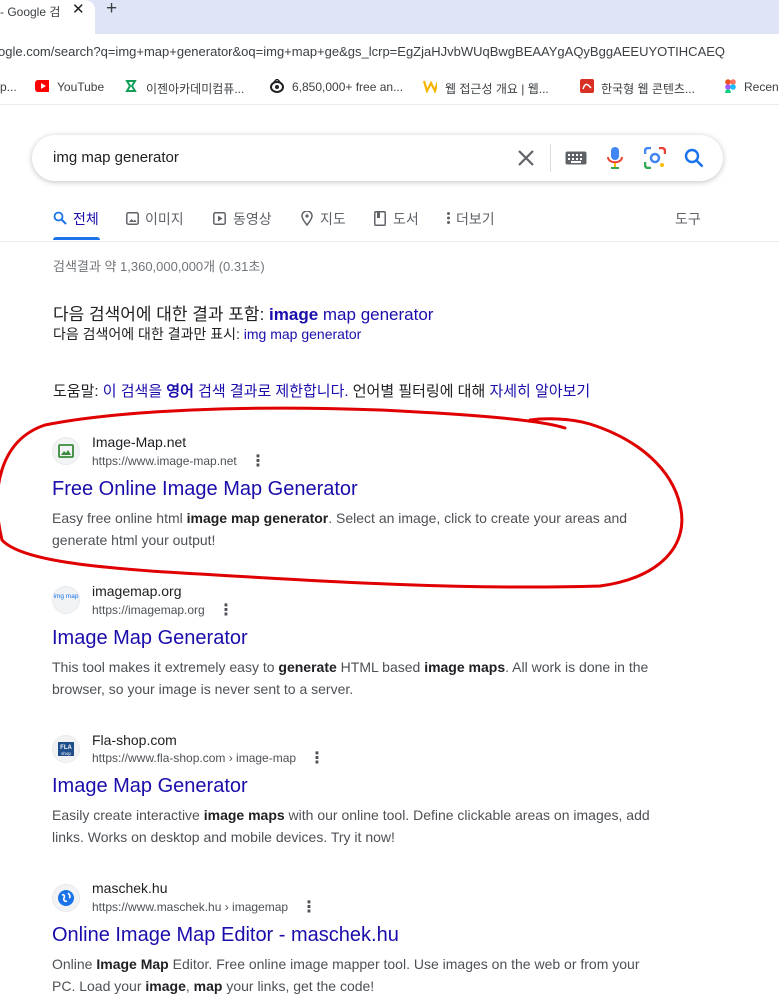 Image resolution: width=779 pixels, height=997 pixels. I want to click on tab-images: 이미지, so click(164, 219).